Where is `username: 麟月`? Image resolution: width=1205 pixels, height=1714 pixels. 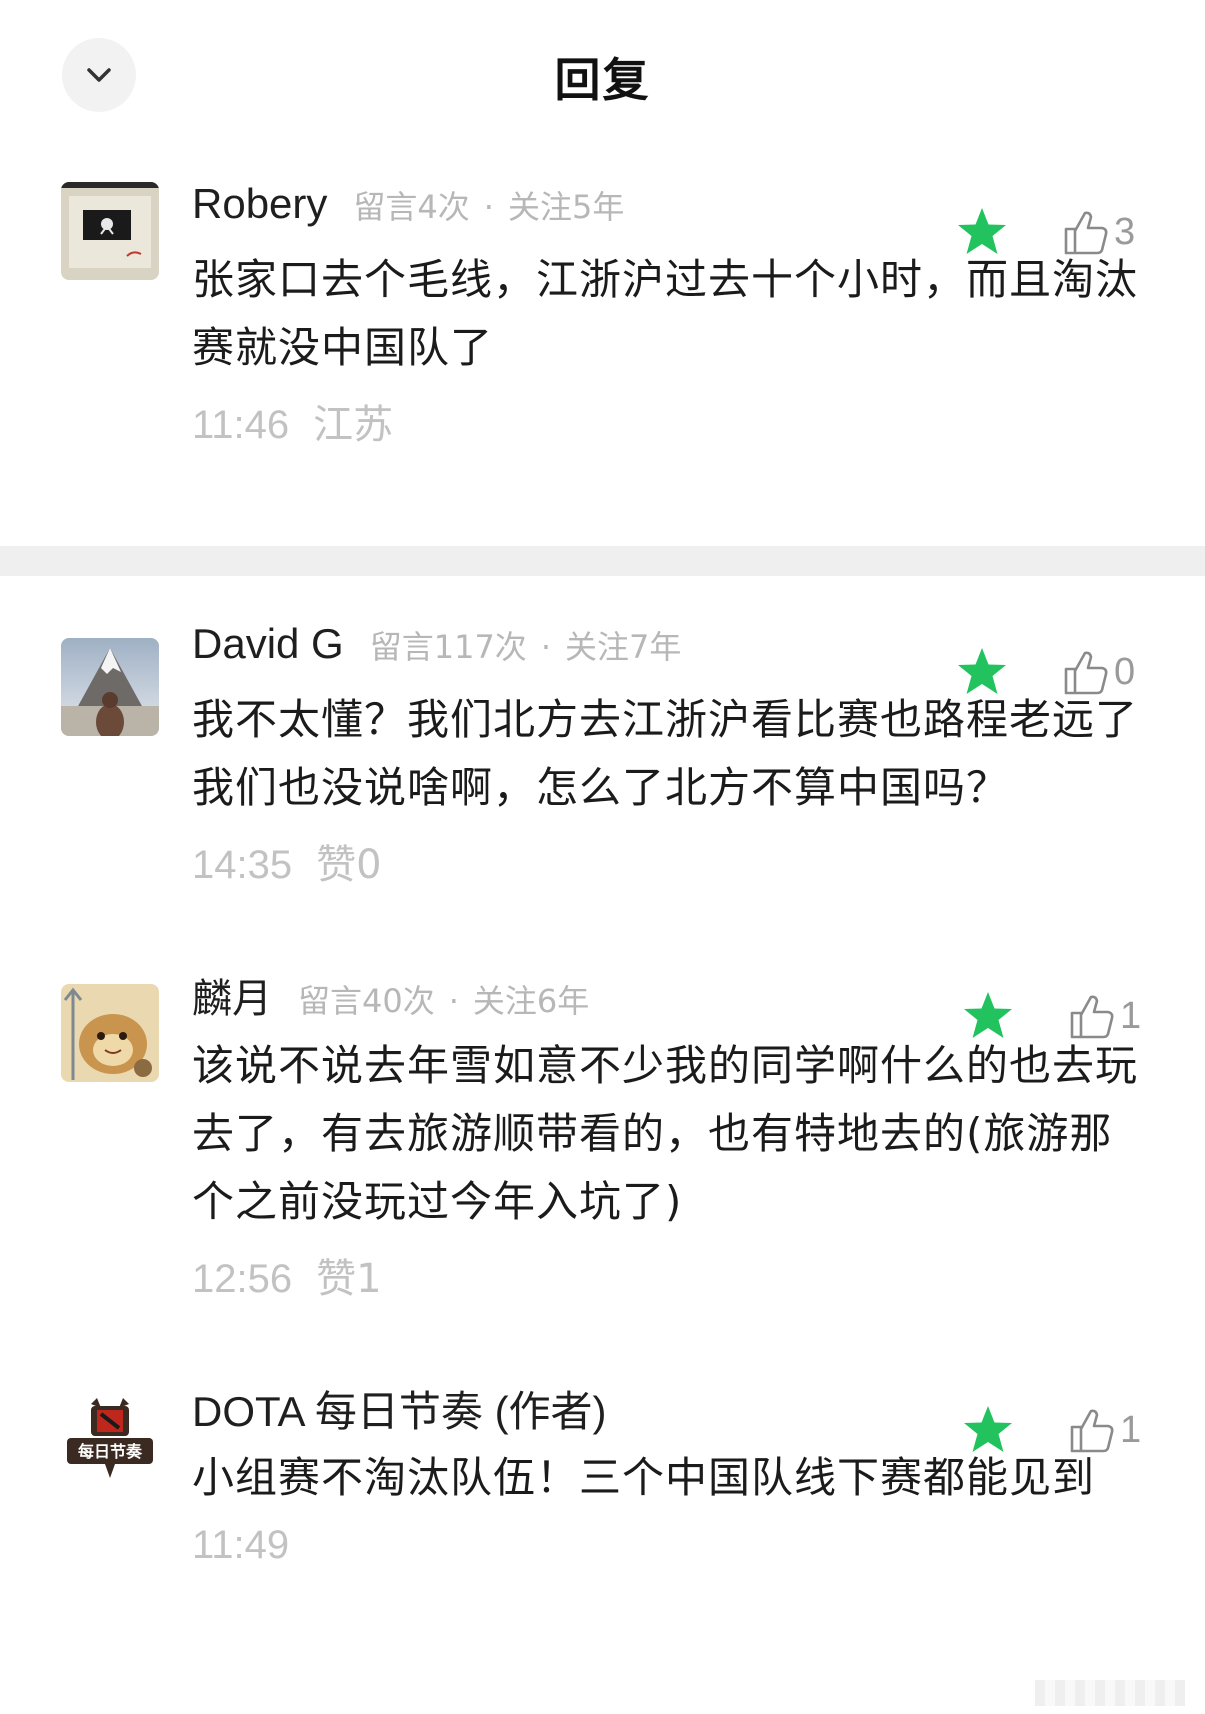
username: 麟月 is located at coordinates (232, 995).